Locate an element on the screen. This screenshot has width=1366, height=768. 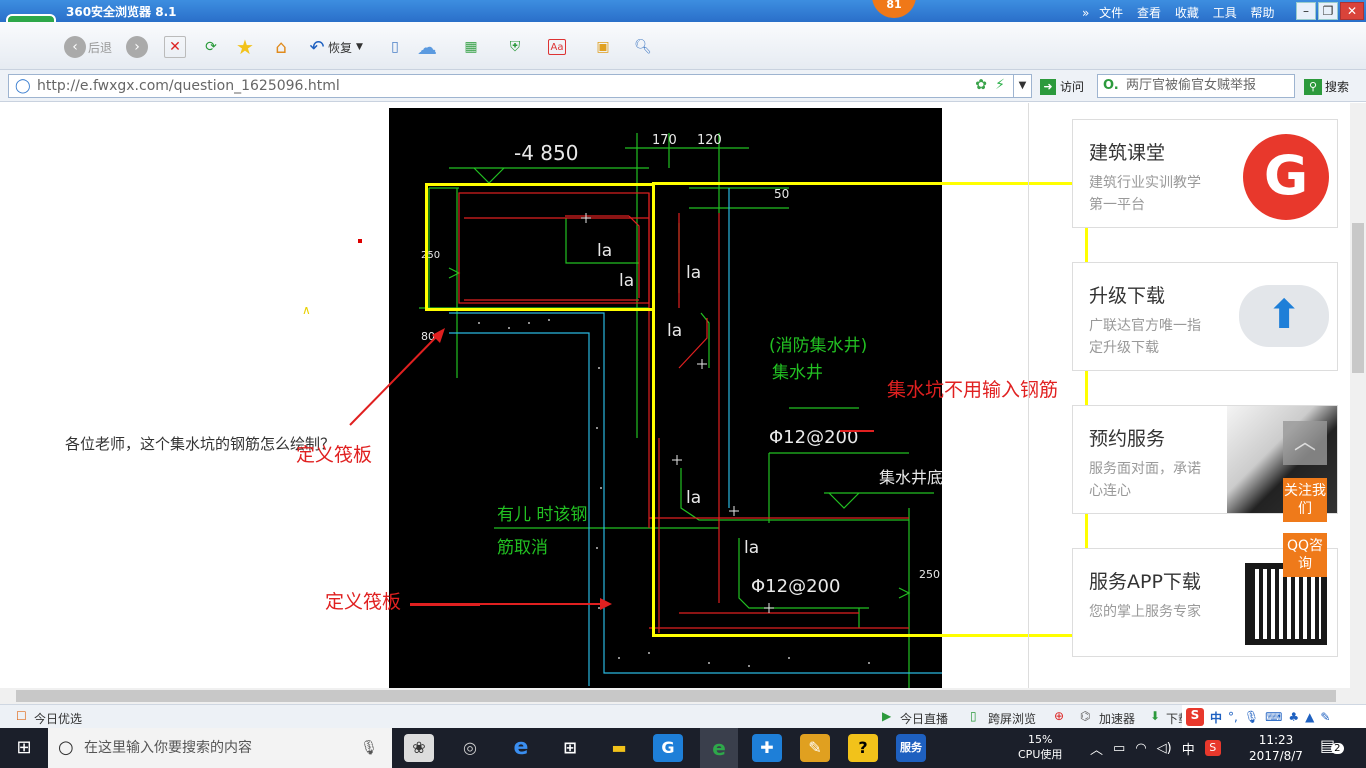
refresh-icon: ⟳ is located at coordinates (211, 47).